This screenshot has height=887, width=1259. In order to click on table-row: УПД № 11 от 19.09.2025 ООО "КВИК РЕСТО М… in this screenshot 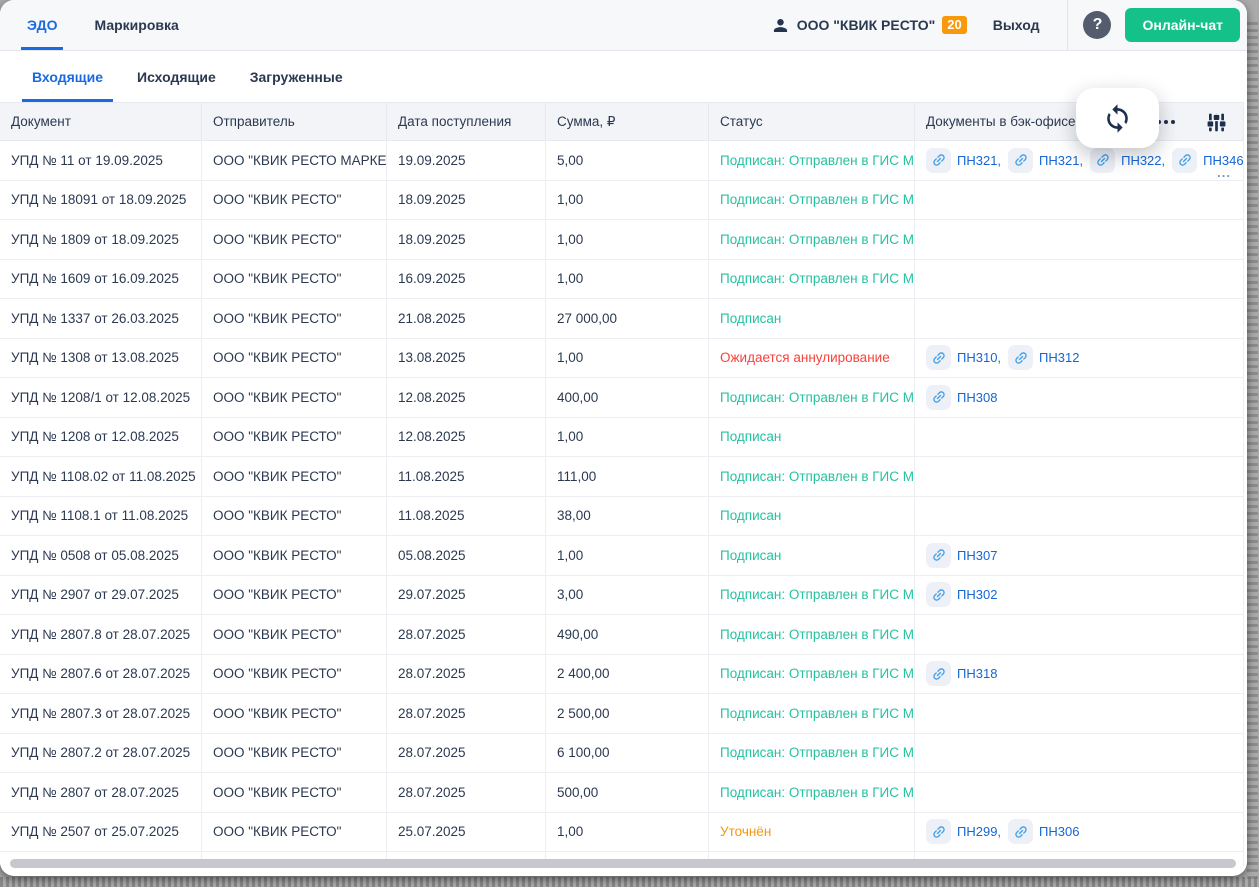, I will do `click(622, 161)`.